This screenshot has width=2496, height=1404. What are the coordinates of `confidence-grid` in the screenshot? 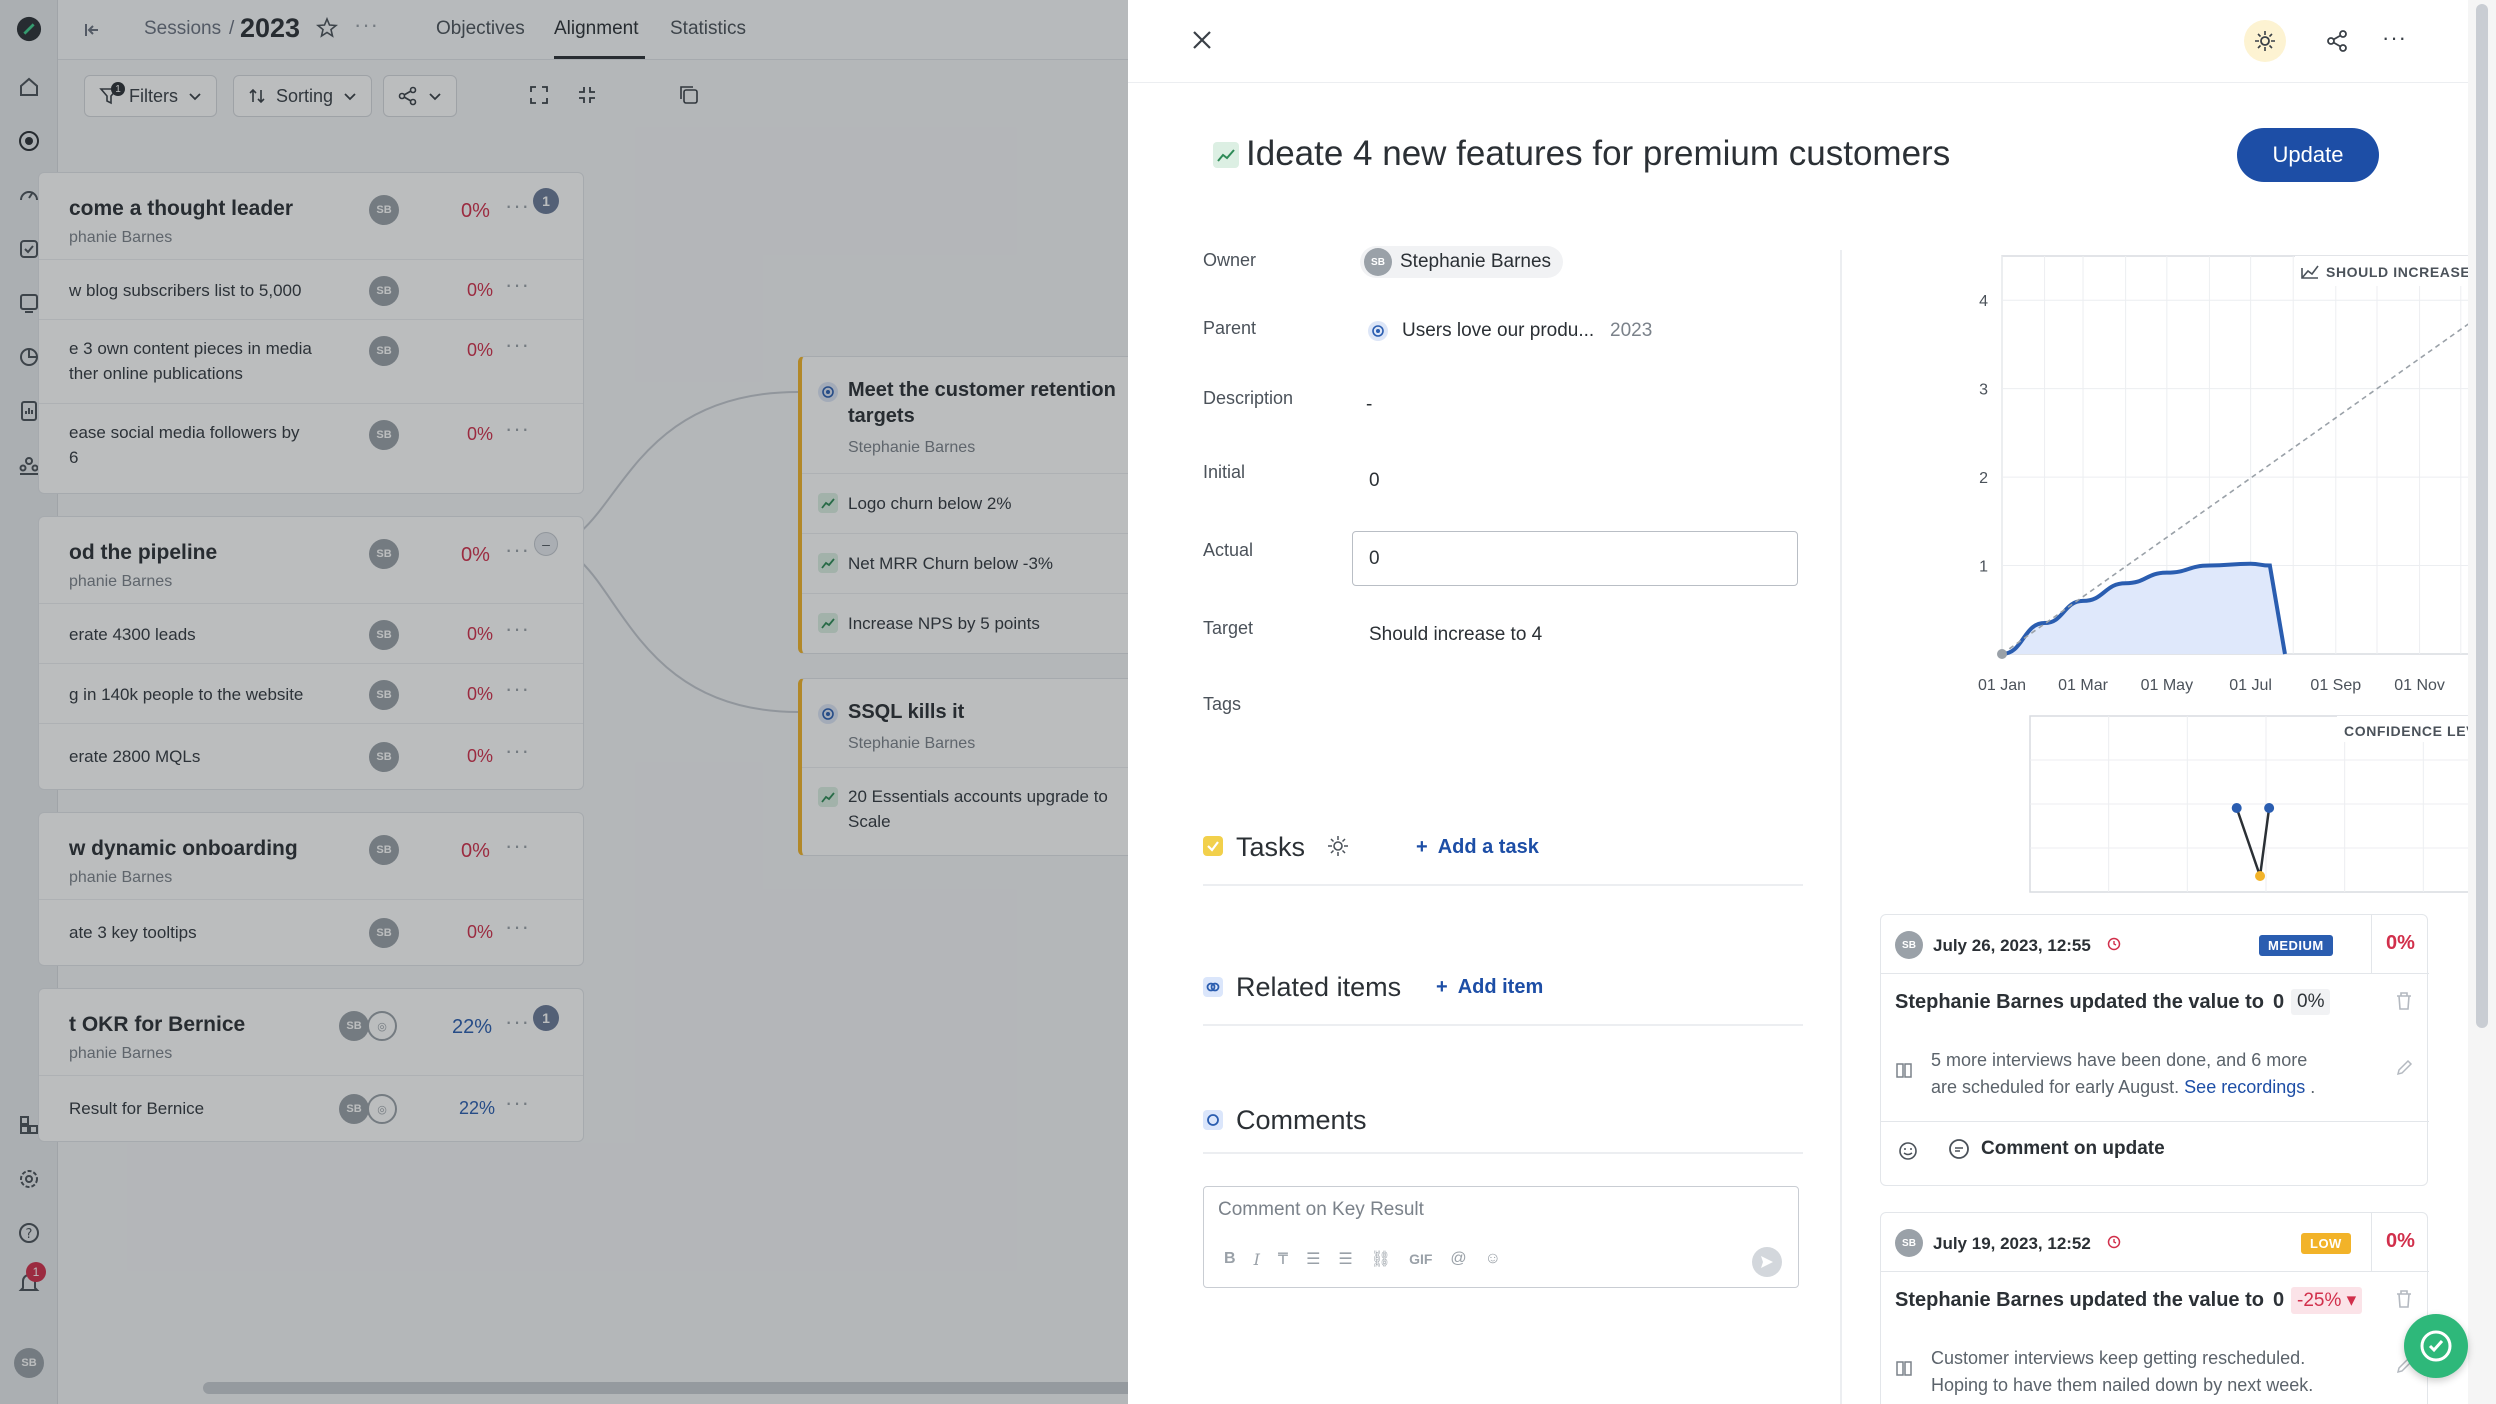 It's located at (2262, 804).